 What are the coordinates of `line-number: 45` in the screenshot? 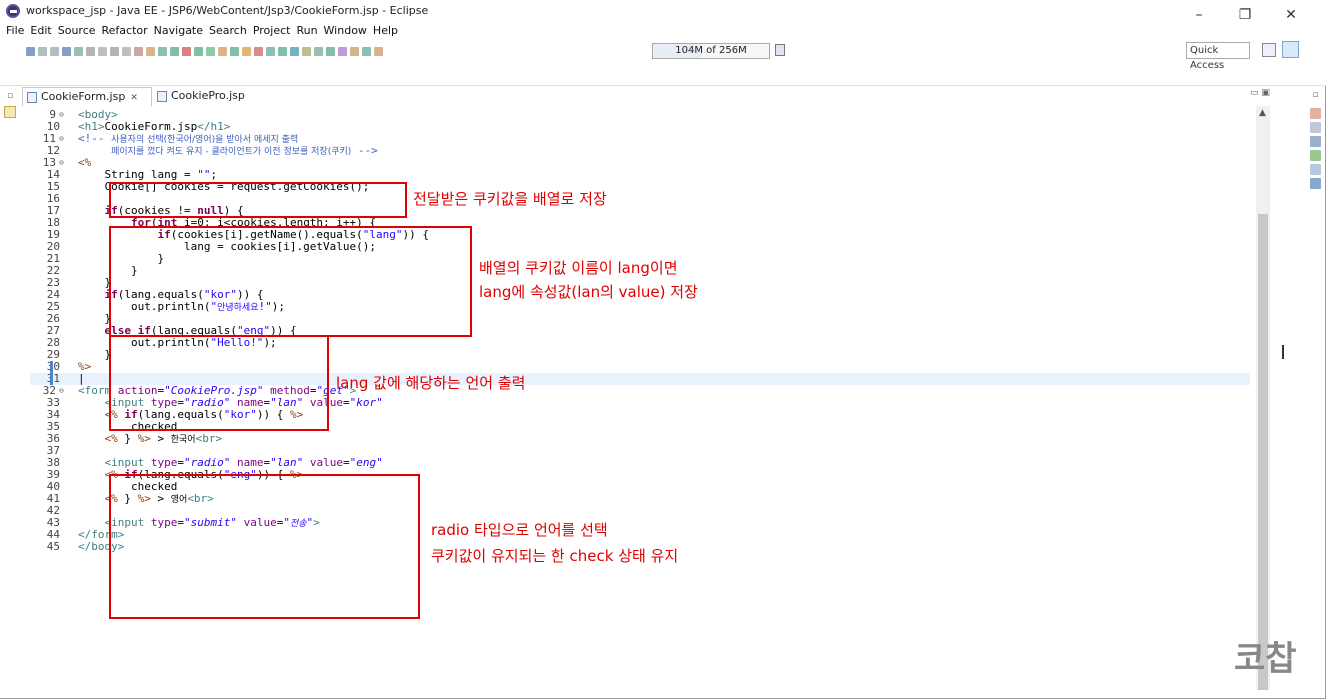 It's located at (53, 546).